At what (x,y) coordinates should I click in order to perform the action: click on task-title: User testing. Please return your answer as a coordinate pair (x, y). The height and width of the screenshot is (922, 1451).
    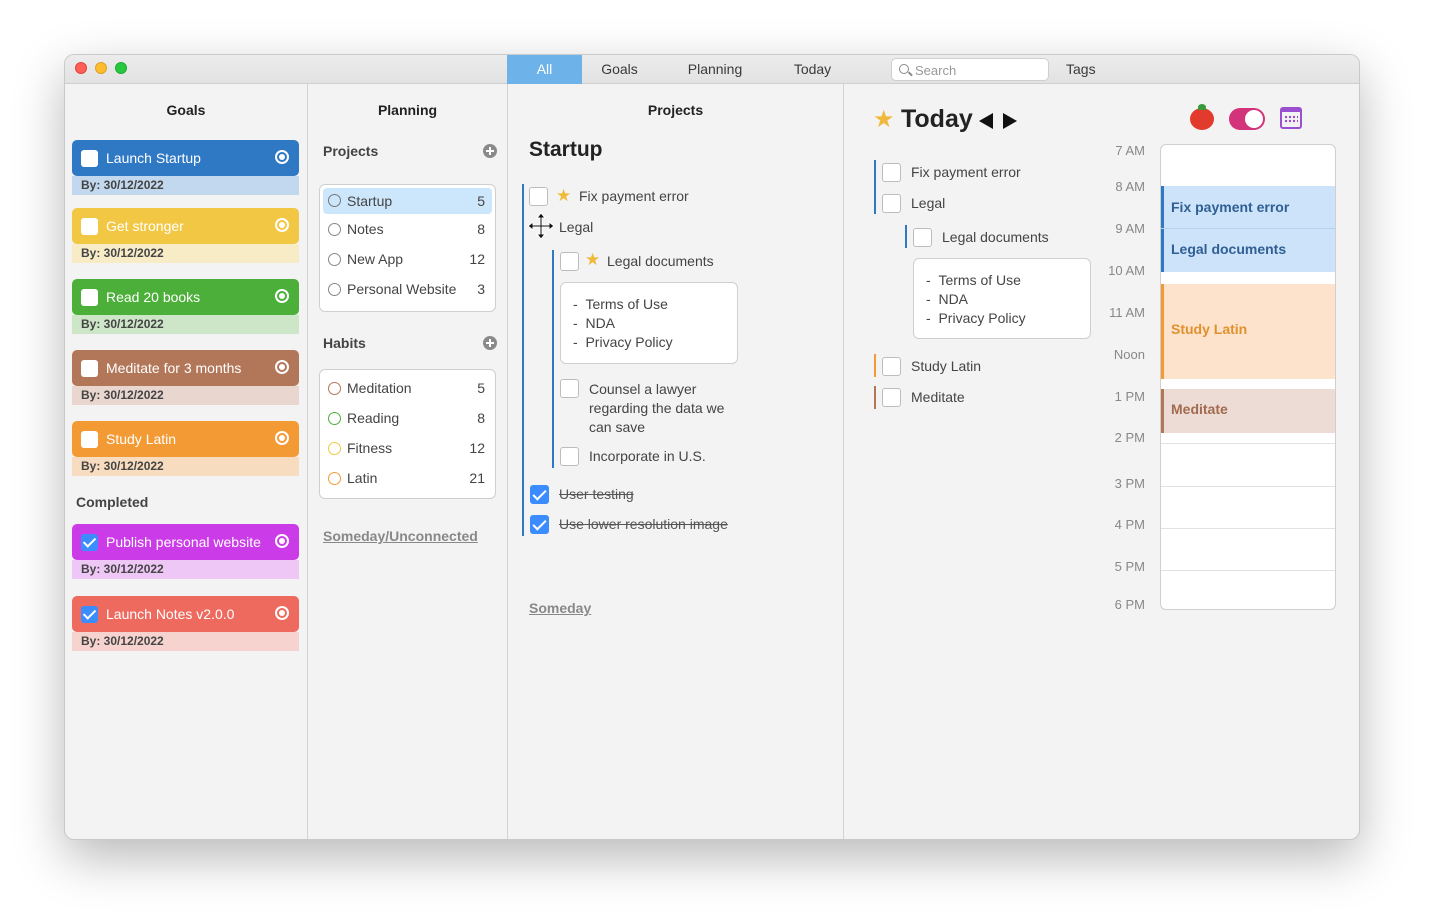
    Looking at the image, I should click on (596, 494).